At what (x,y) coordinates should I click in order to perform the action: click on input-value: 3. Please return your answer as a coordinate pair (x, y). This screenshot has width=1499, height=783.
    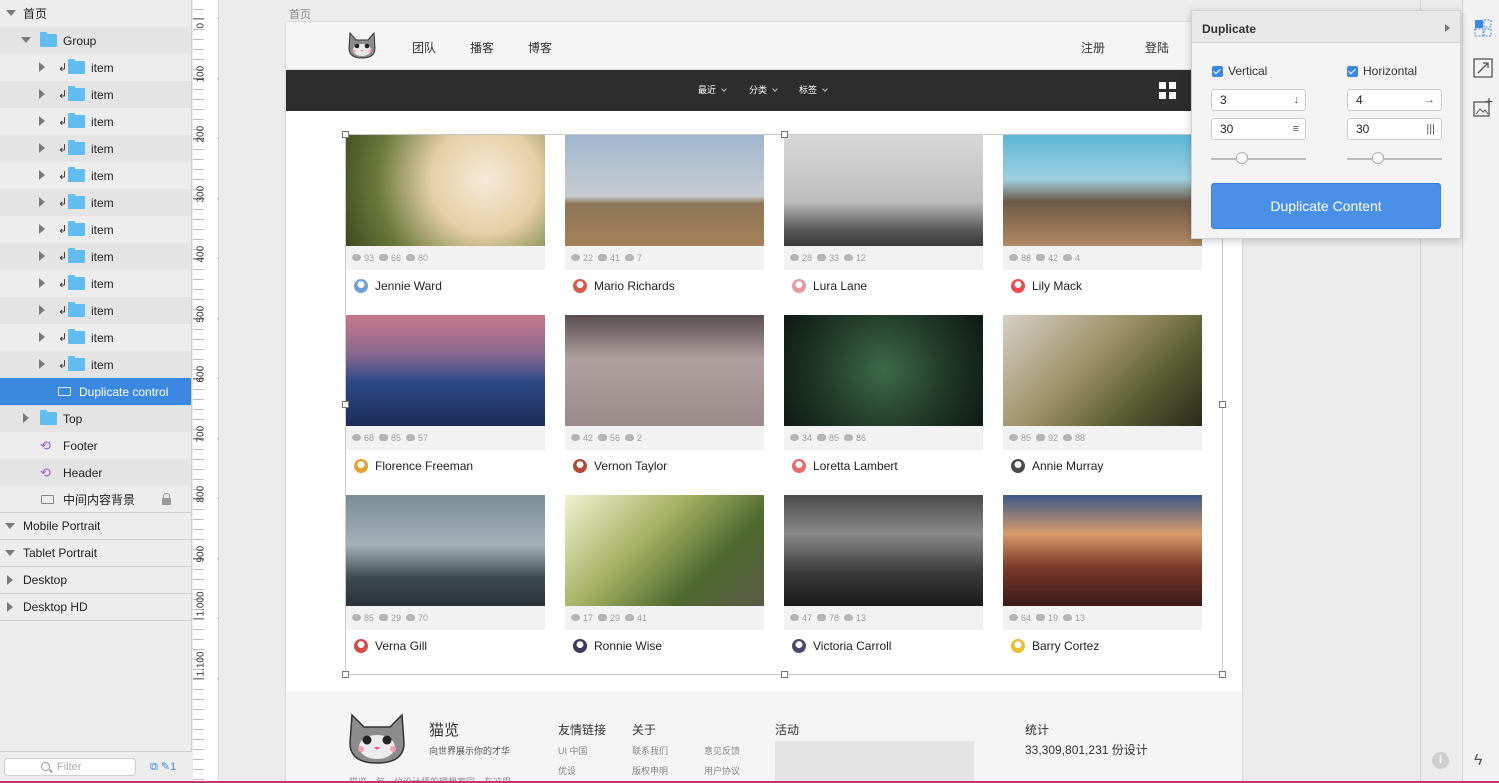
    Looking at the image, I should click on (1223, 100).